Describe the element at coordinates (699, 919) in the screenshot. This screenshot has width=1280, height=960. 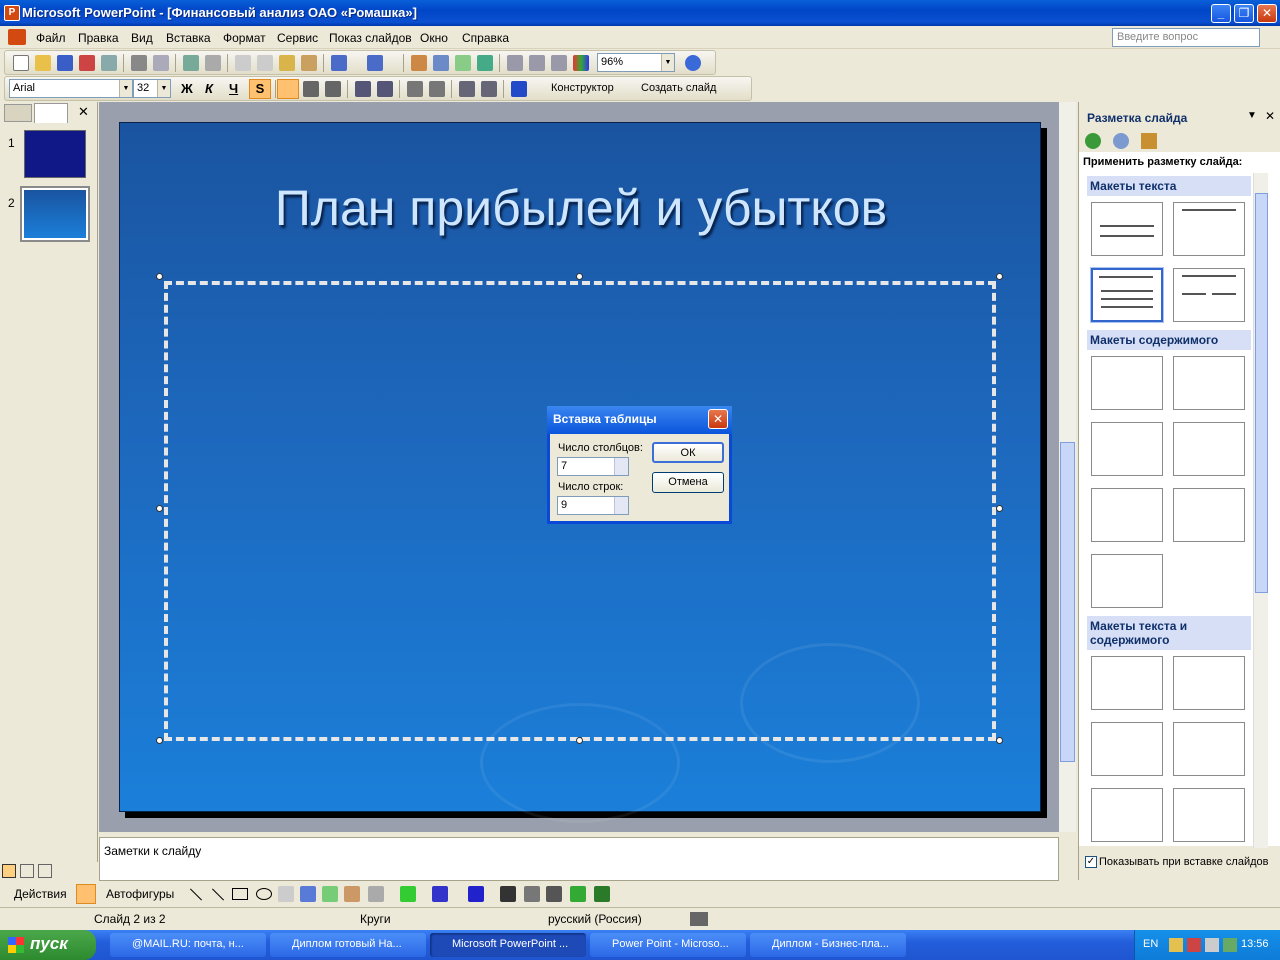
I see `spelling-status-icon` at that location.